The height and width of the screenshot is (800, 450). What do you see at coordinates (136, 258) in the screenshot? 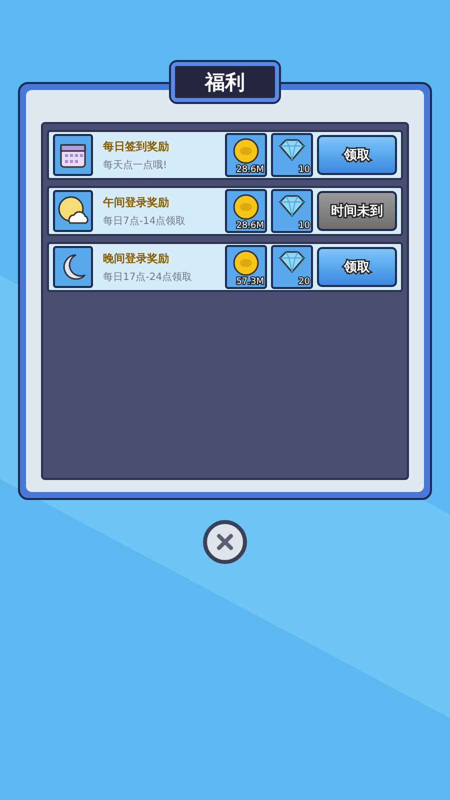
I see `reward-title: 晚间登录奖励` at bounding box center [136, 258].